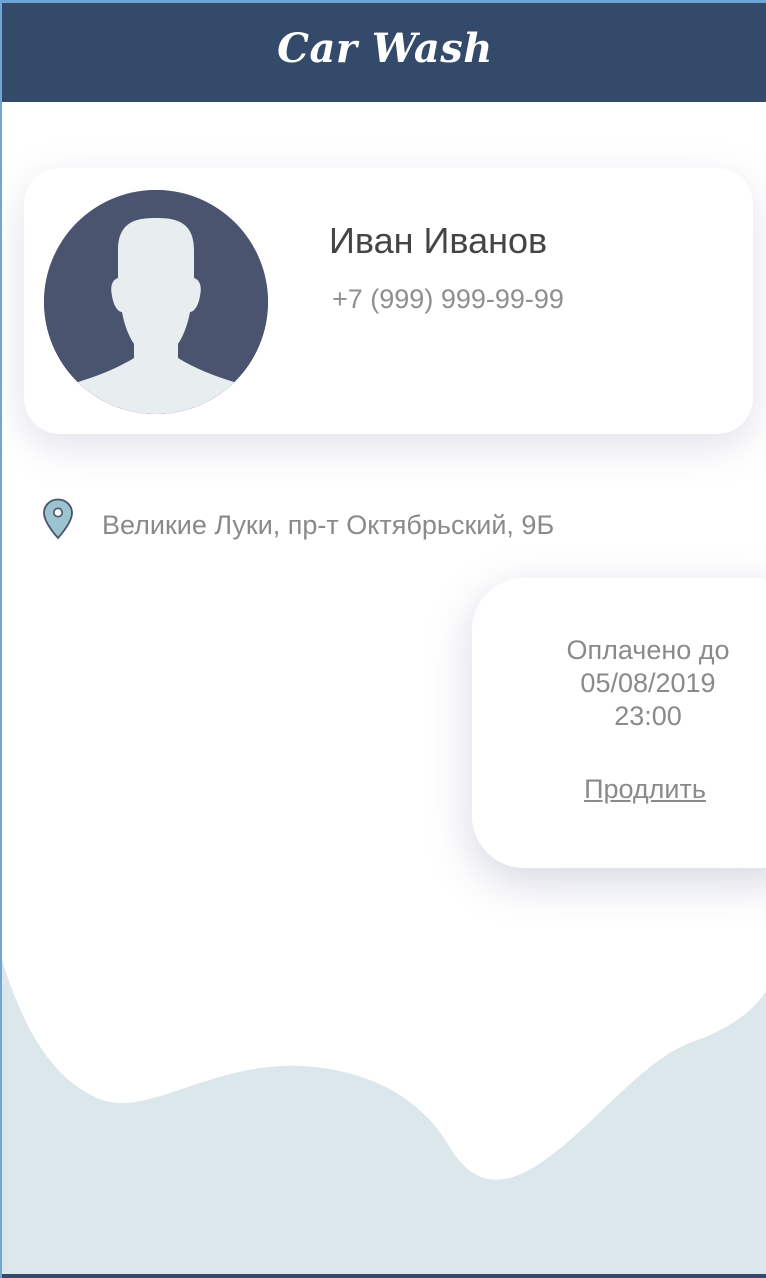 This screenshot has height=1278, width=766. I want to click on user-phone: +7 (999) 999-99-99, so click(448, 299).